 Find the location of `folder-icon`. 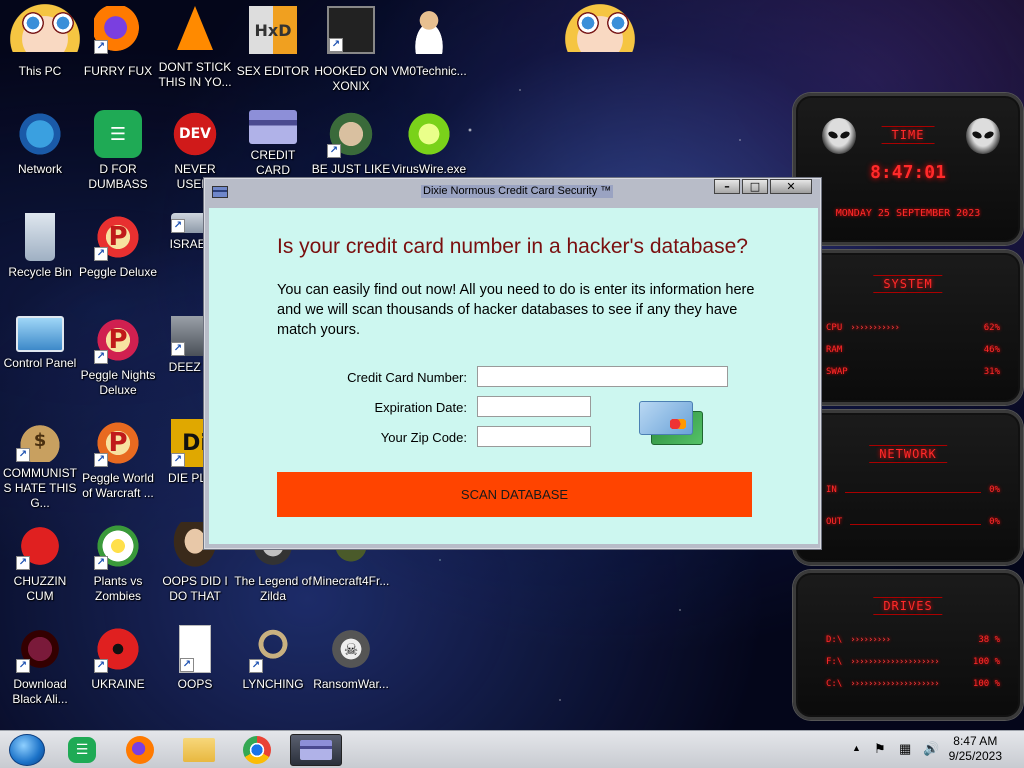

folder-icon is located at coordinates (199, 750).